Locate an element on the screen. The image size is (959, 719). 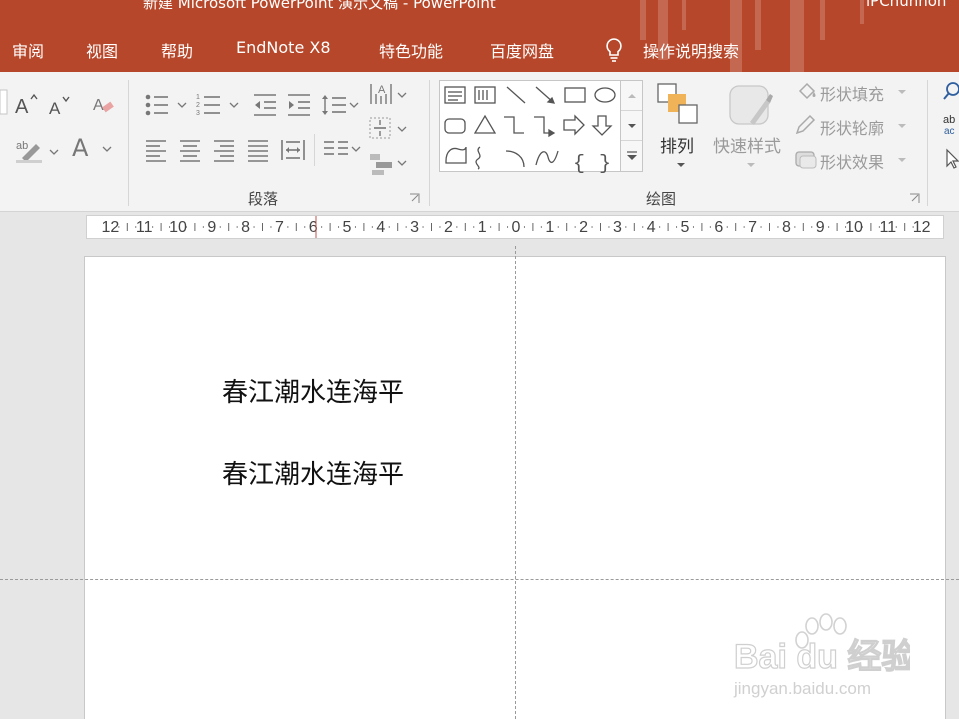
lightbulb-icon is located at coordinates (614, 50).